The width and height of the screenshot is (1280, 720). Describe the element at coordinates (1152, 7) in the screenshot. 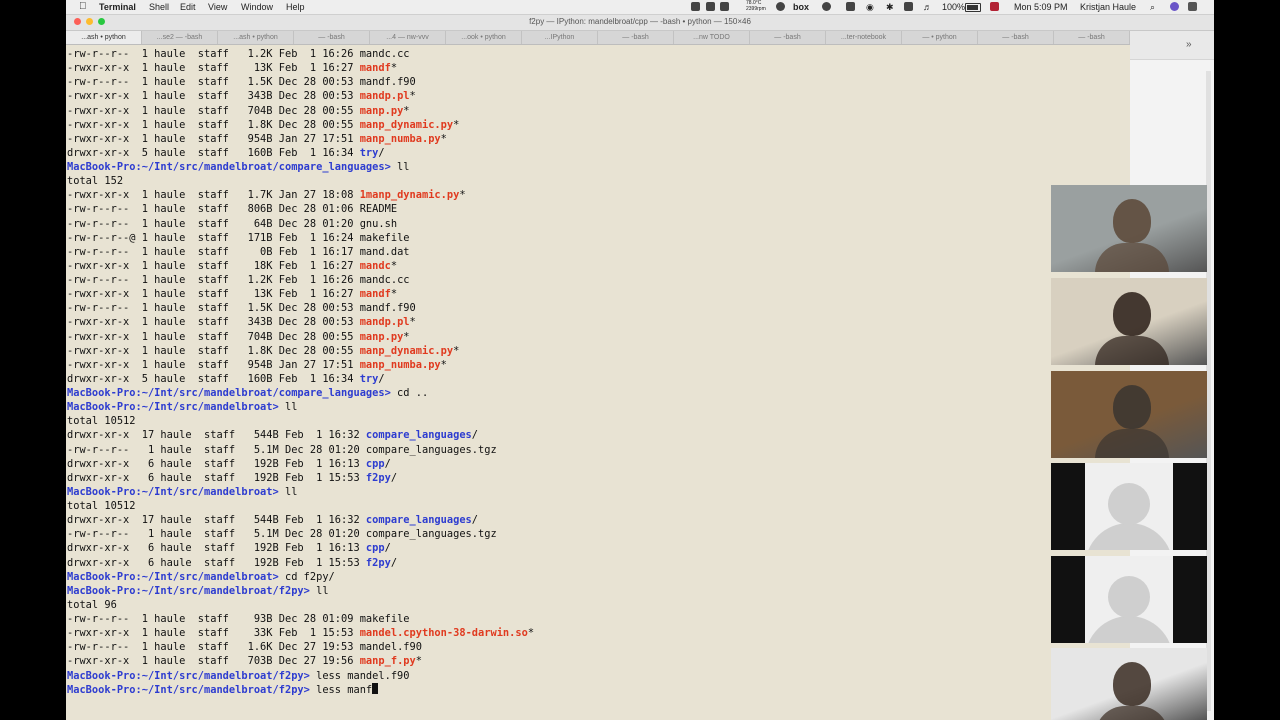

I see `spotlight-search-icon: ⌕` at that location.